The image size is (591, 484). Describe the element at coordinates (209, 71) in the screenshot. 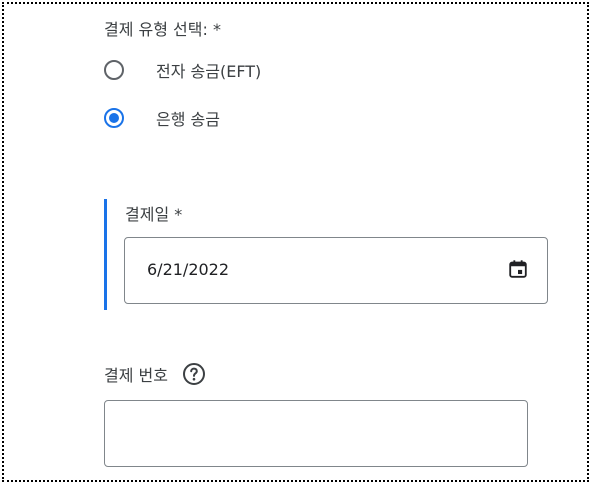

I see `radio-option-eft-label: 전자 송금(EFT)` at that location.